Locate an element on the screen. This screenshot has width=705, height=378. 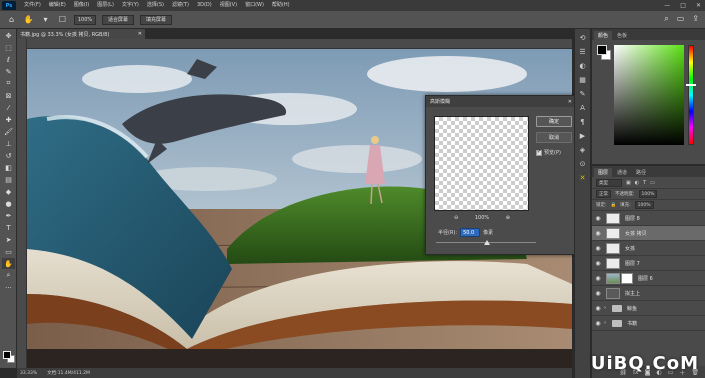
tab-channels: 通道 is located at coordinates (622, 172).